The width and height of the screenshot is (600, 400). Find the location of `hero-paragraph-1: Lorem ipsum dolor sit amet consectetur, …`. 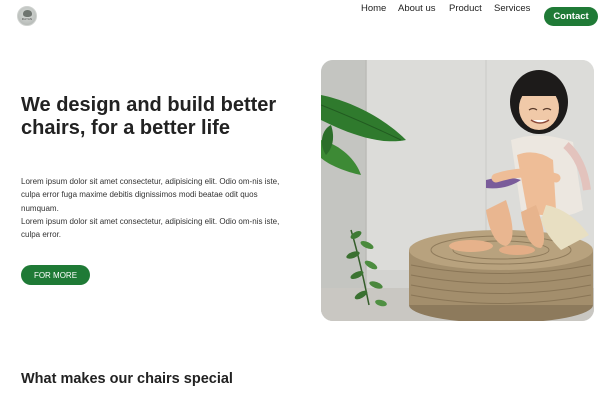

hero-paragraph-1: Lorem ipsum dolor sit amet consectetur, … is located at coordinates (150, 195).